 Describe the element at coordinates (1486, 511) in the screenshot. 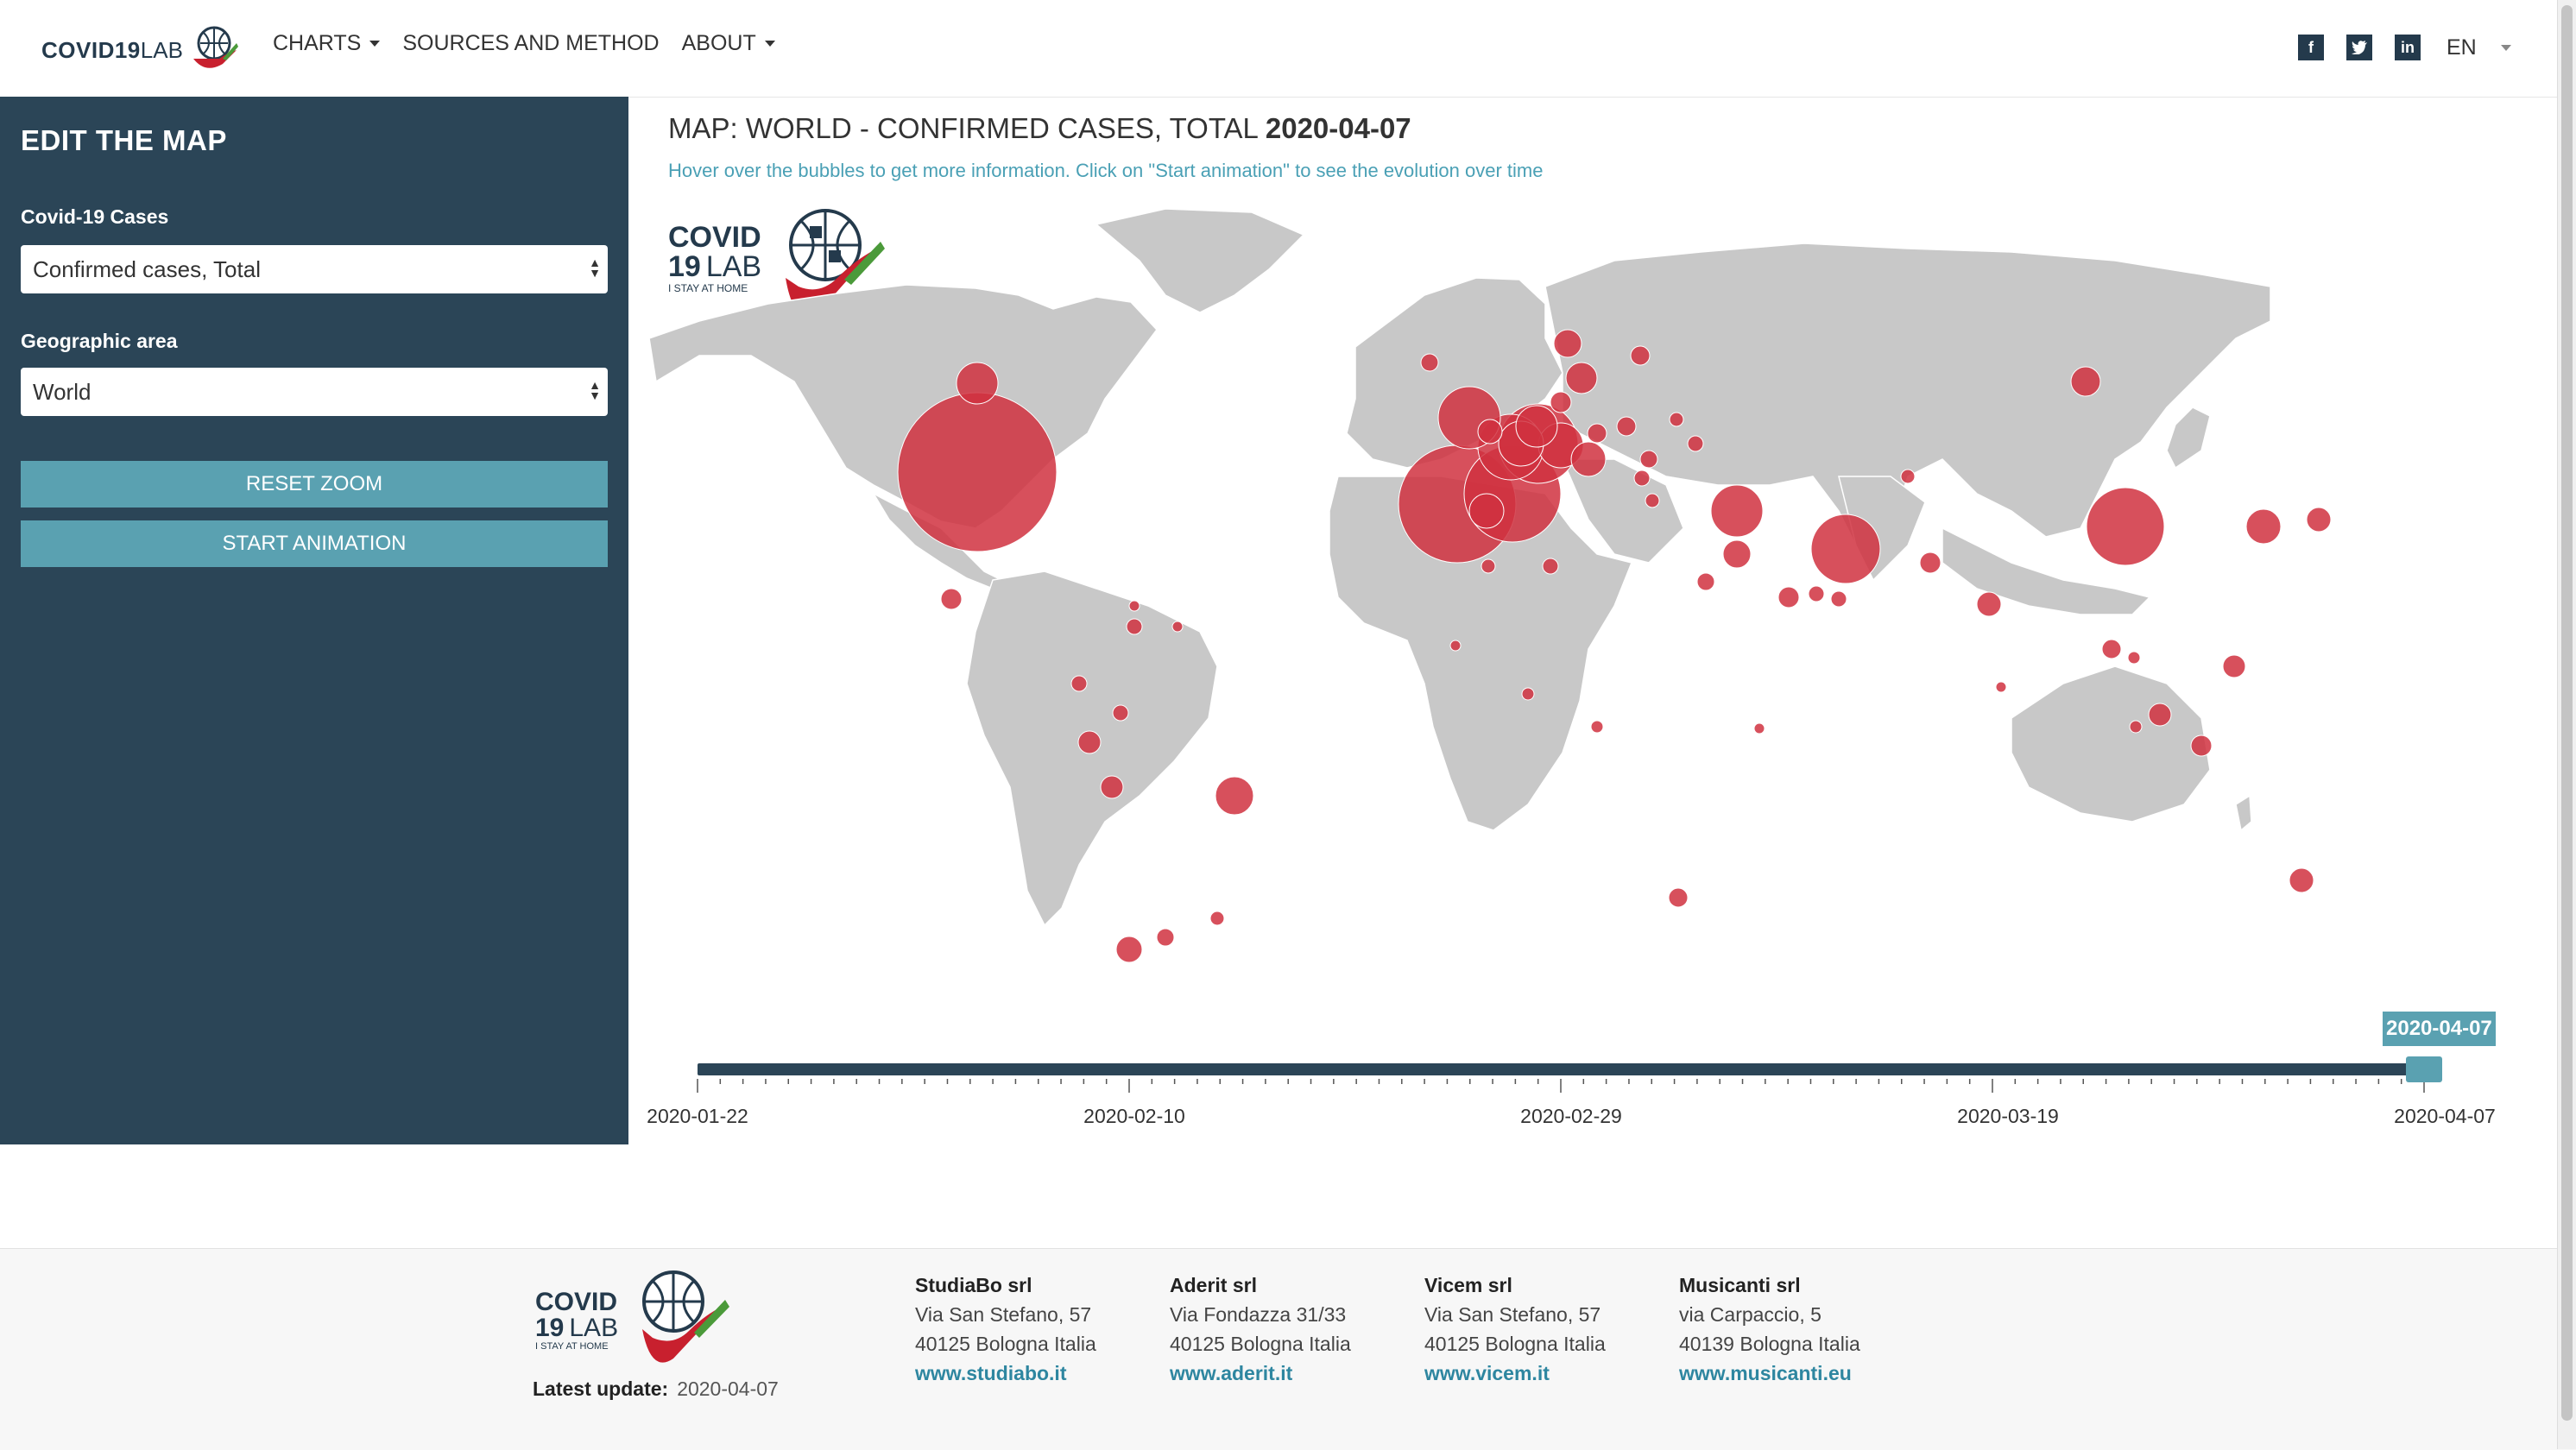

I see `bubble-portugal` at that location.